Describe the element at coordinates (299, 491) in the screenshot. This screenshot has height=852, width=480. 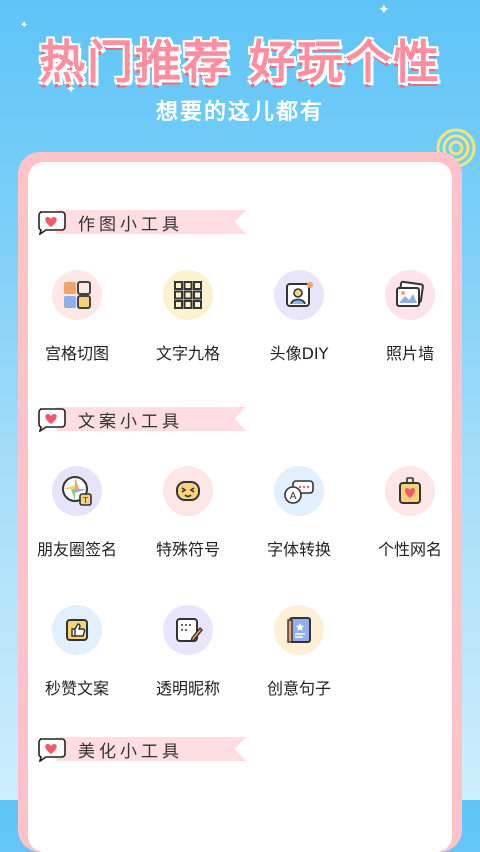
I see `font-convert-icon: A` at that location.